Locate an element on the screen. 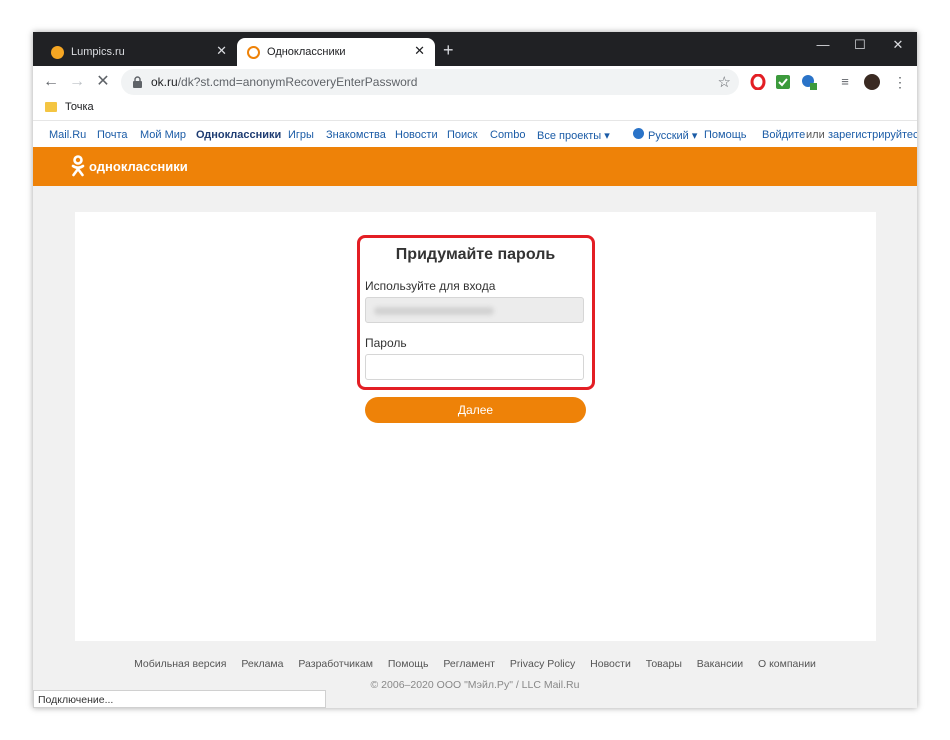 This screenshot has height=740, width=950. nav-link-mailru: Mail.Ru is located at coordinates (67, 135).